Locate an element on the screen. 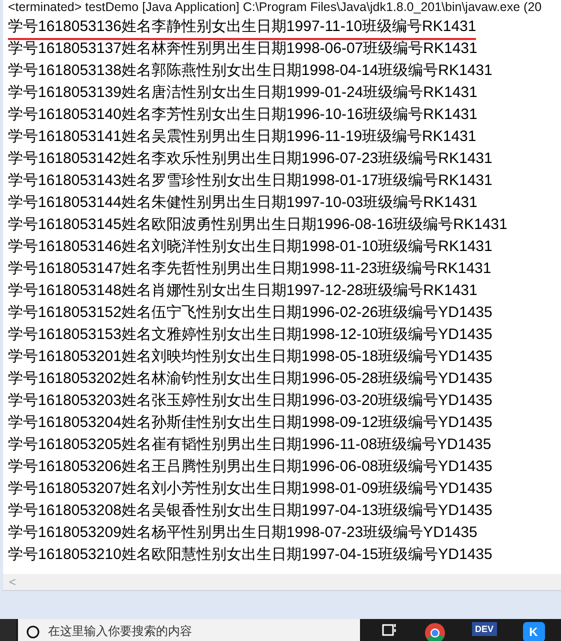  console-line: 学号1618053205姓名崔有韬性别男出生日期1996-11-08班级编号YD1435 is located at coordinates (250, 445).